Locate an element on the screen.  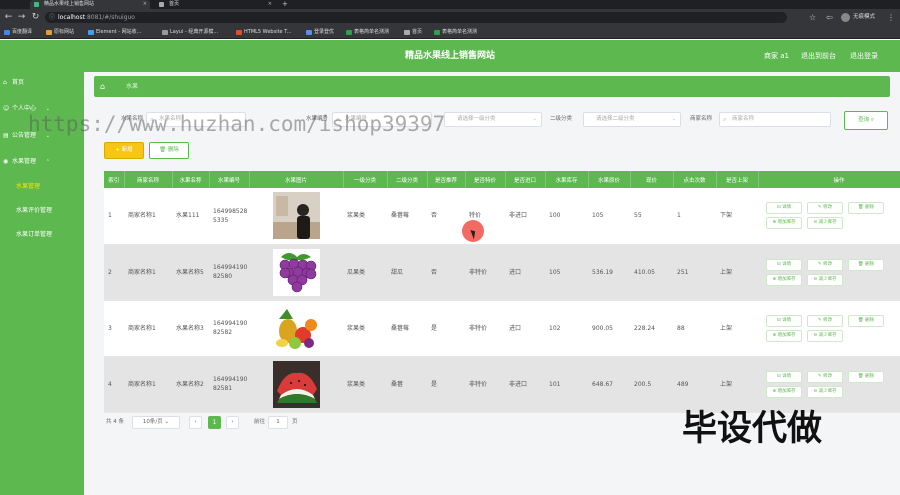
sidebar-subitem-fruit-review: 水果评价管理 is located at coordinates (42, 211).